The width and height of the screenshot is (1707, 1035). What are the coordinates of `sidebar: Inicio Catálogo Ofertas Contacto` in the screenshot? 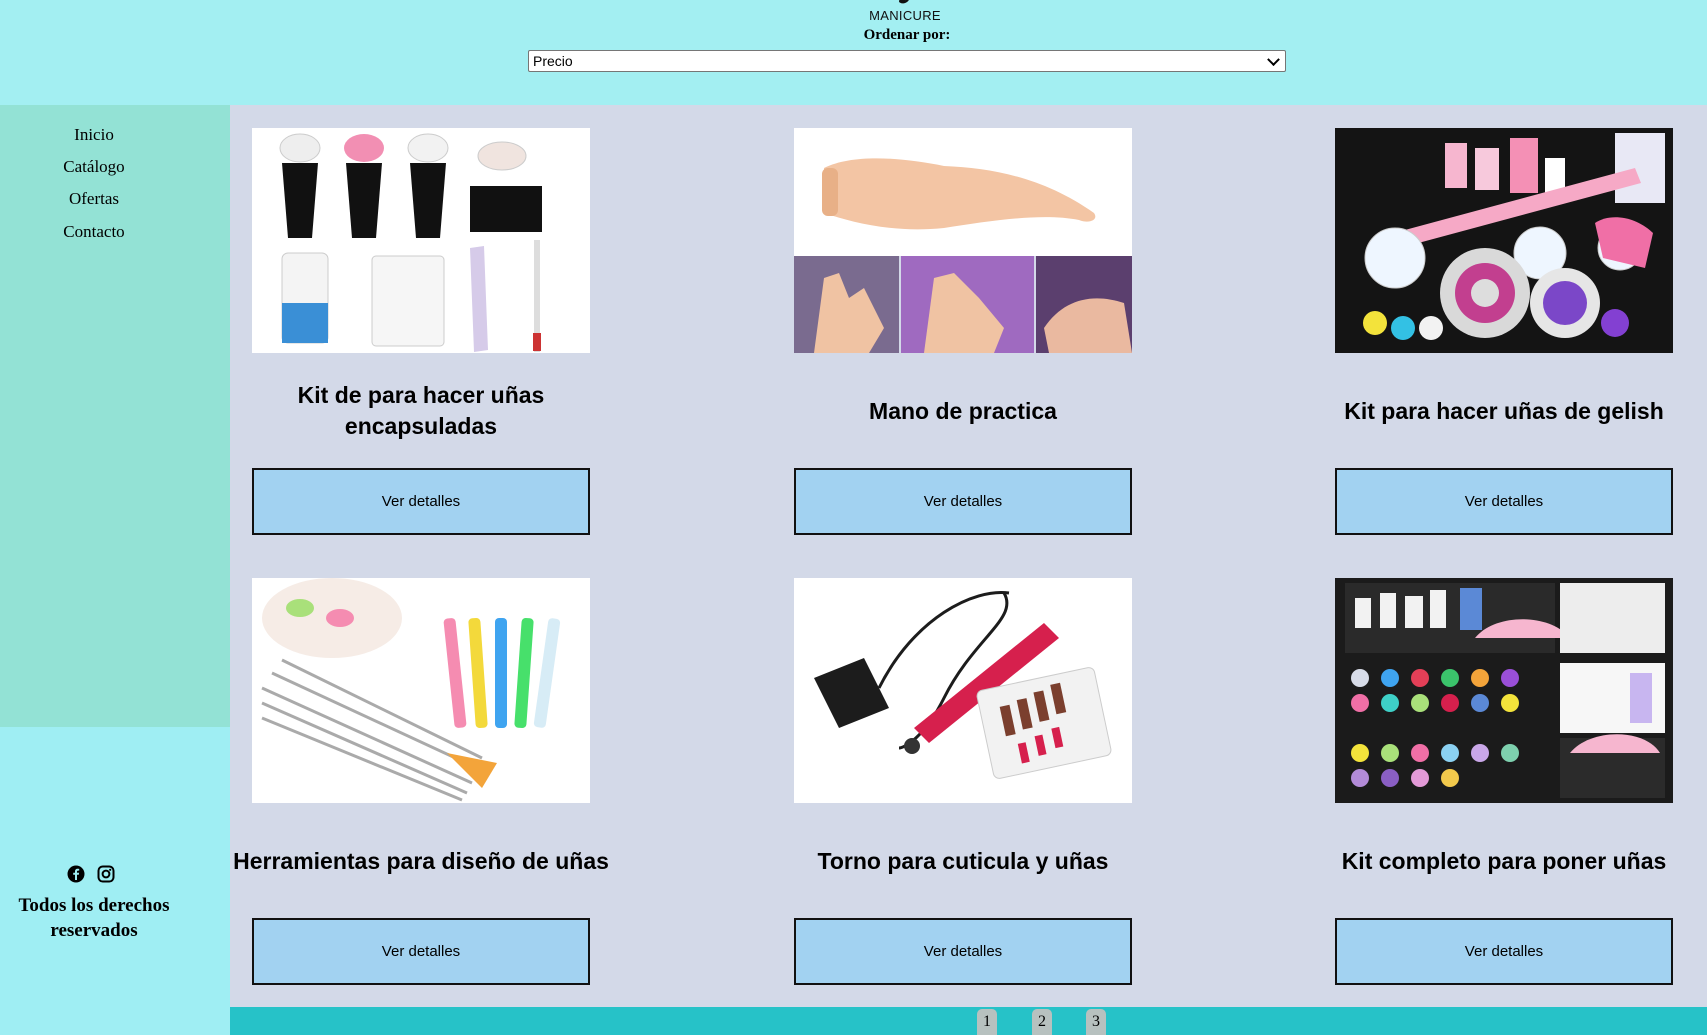 It's located at (115, 416).